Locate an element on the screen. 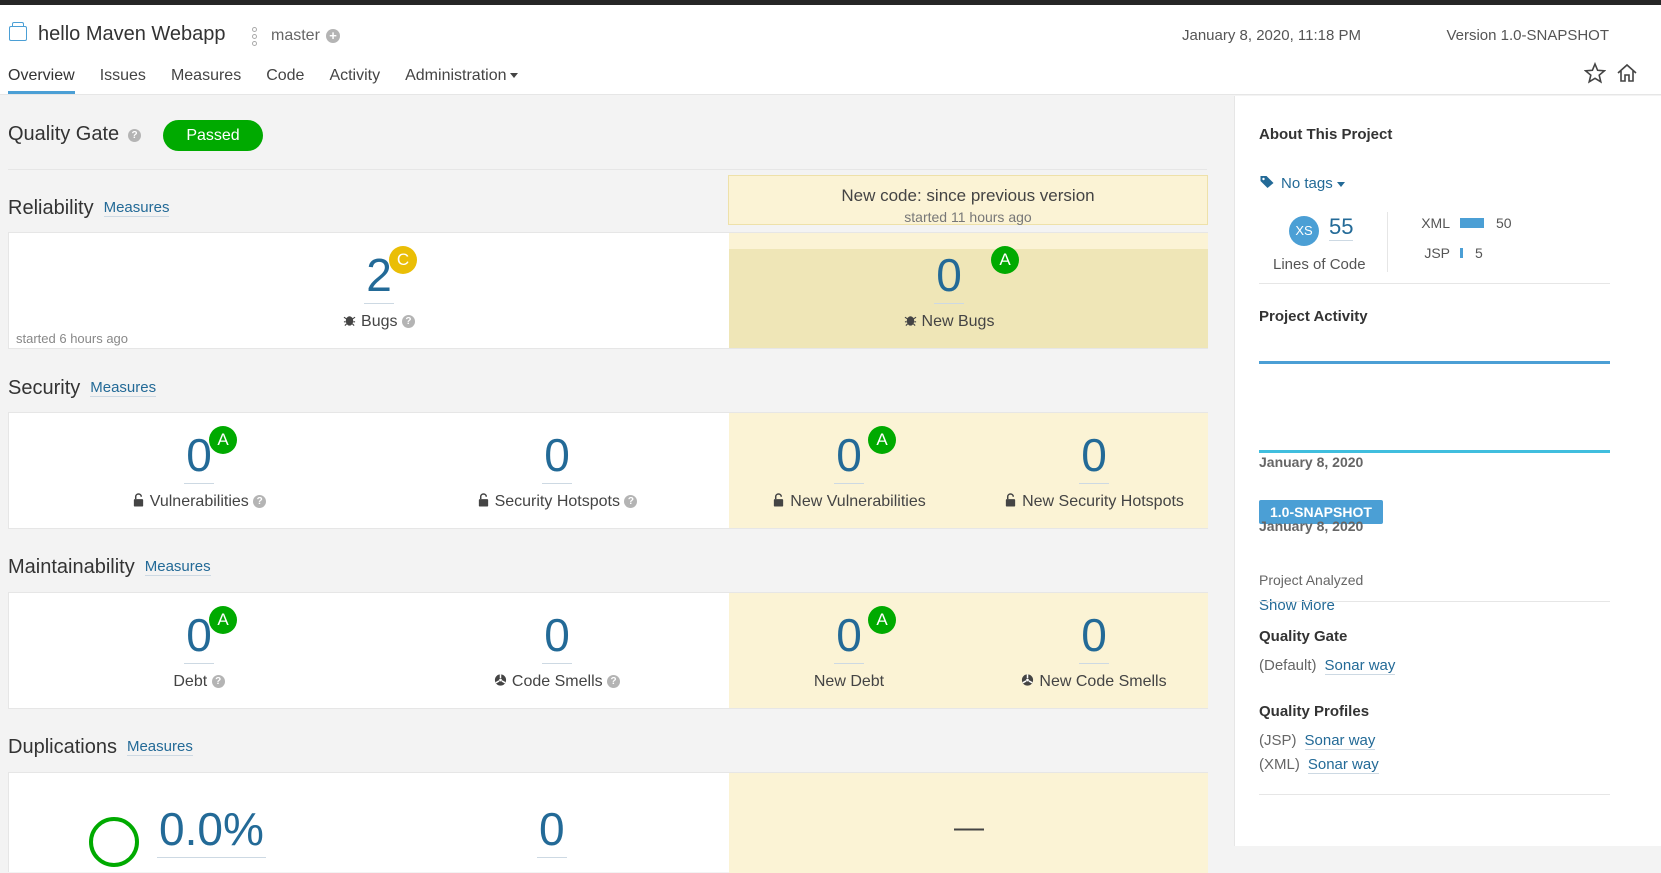 This screenshot has width=1661, height=873. quality-profile-row: (XML) Sonar way is located at coordinates (1319, 765).